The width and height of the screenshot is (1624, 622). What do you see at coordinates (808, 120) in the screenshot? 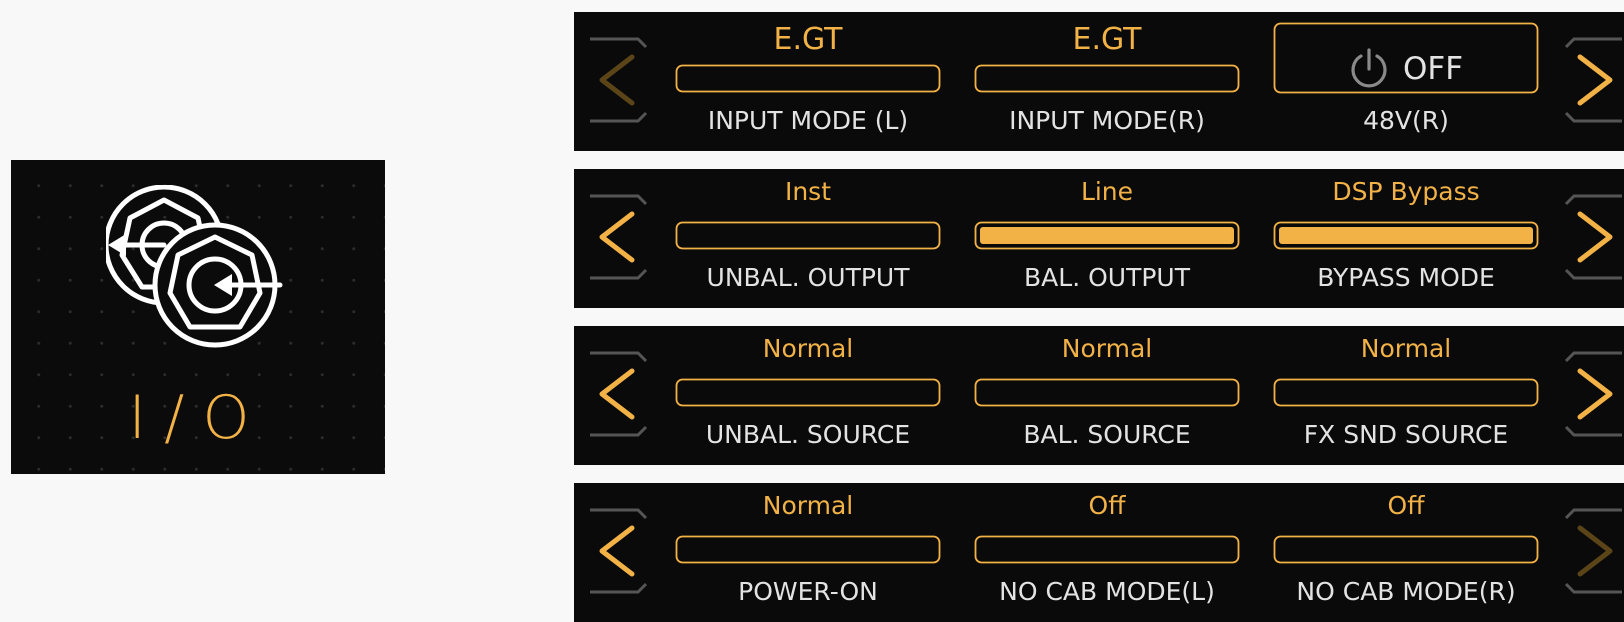
I see `parameter-label: INPUT MODE (L)` at bounding box center [808, 120].